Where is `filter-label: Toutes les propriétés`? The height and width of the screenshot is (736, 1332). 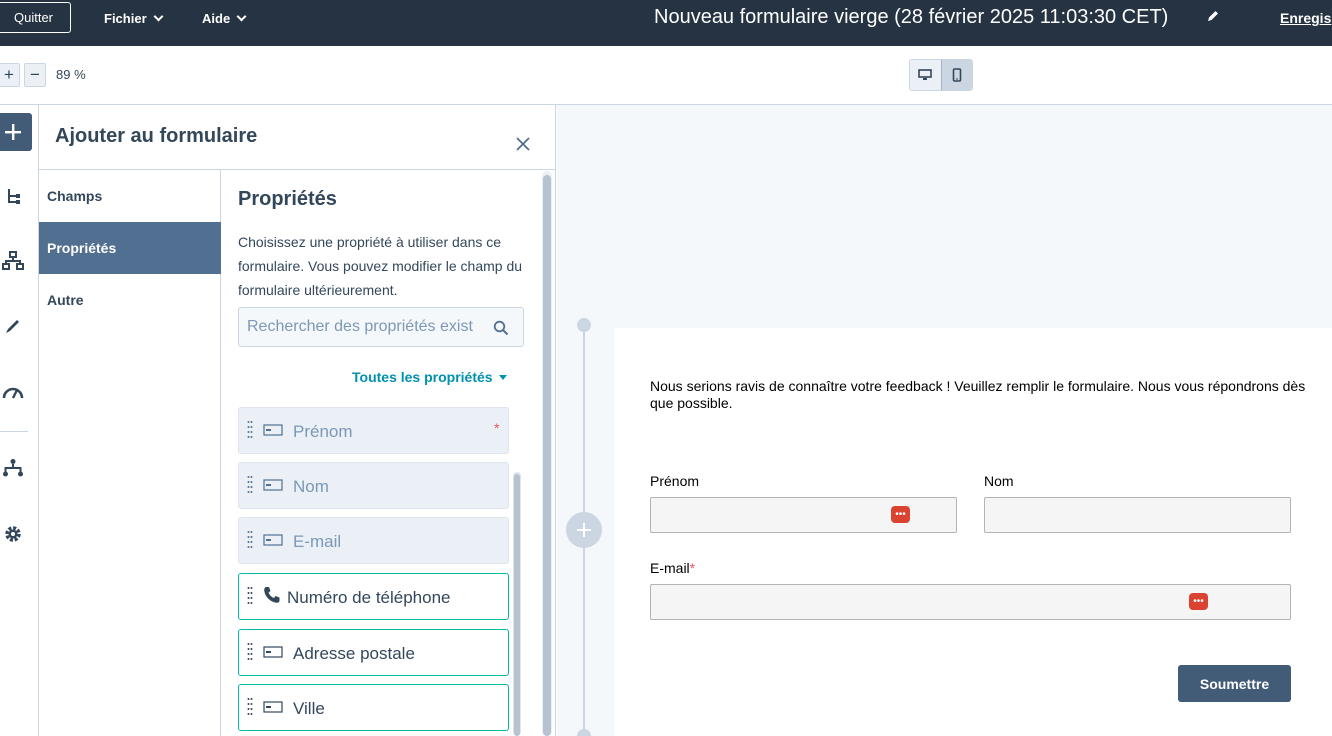
filter-label: Toutes les propriétés is located at coordinates (422, 377).